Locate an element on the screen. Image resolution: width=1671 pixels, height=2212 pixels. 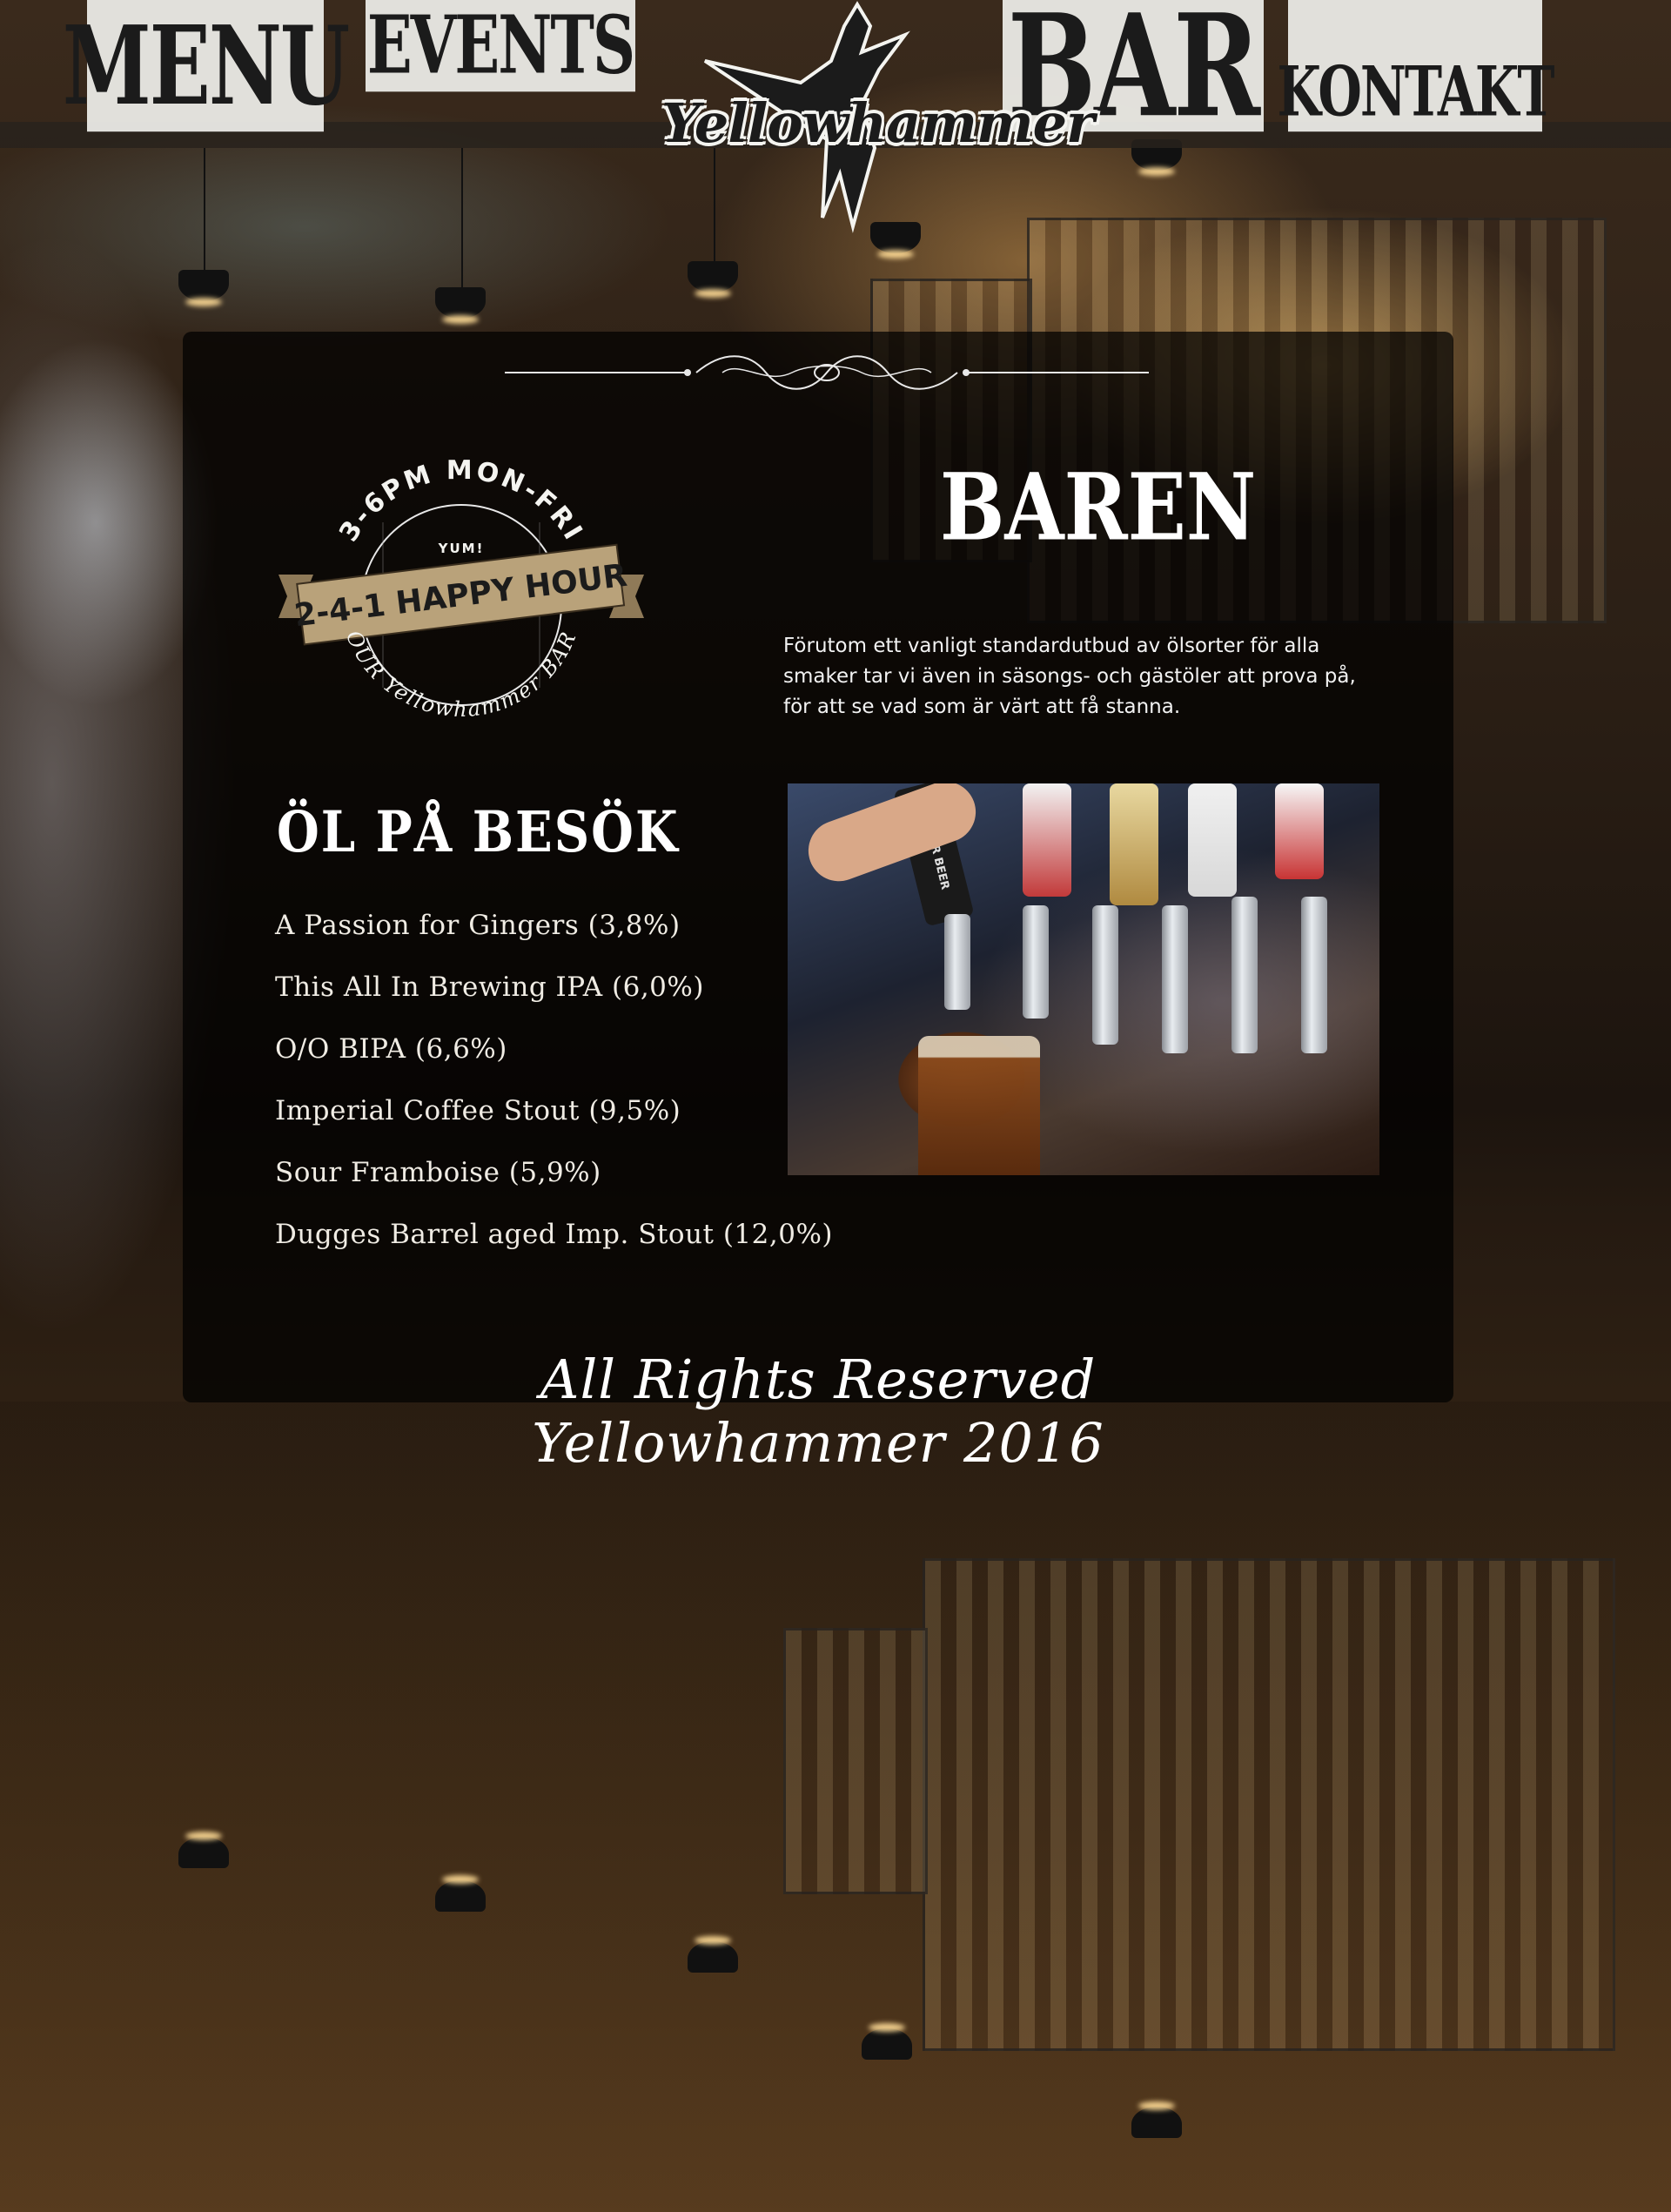
logo-text: Yellowhammer is located at coordinates (878, 123).